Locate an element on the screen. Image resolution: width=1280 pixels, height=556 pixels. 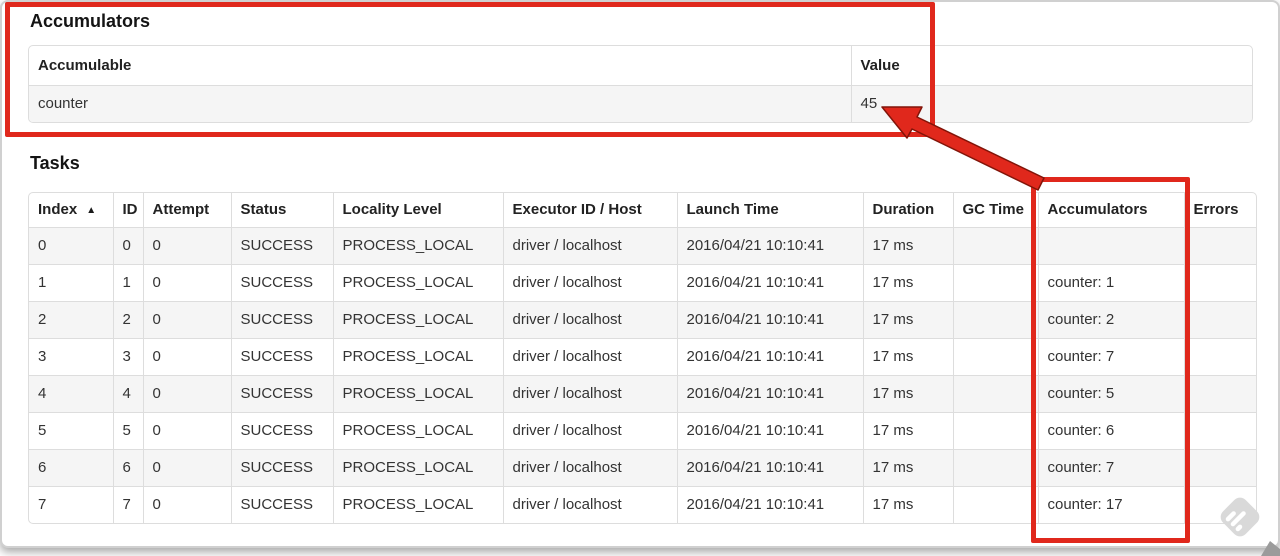
column-header-executor_id_host: Executor ID / Host is located at coordinates (590, 210).